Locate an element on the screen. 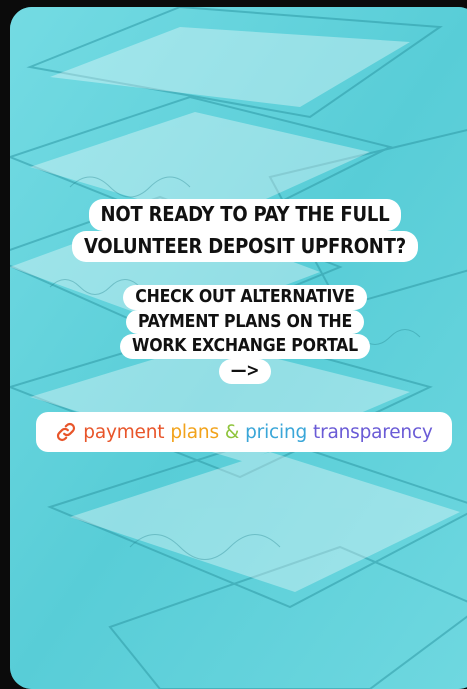 The width and height of the screenshot is (467, 689). link-icon is located at coordinates (66, 432).